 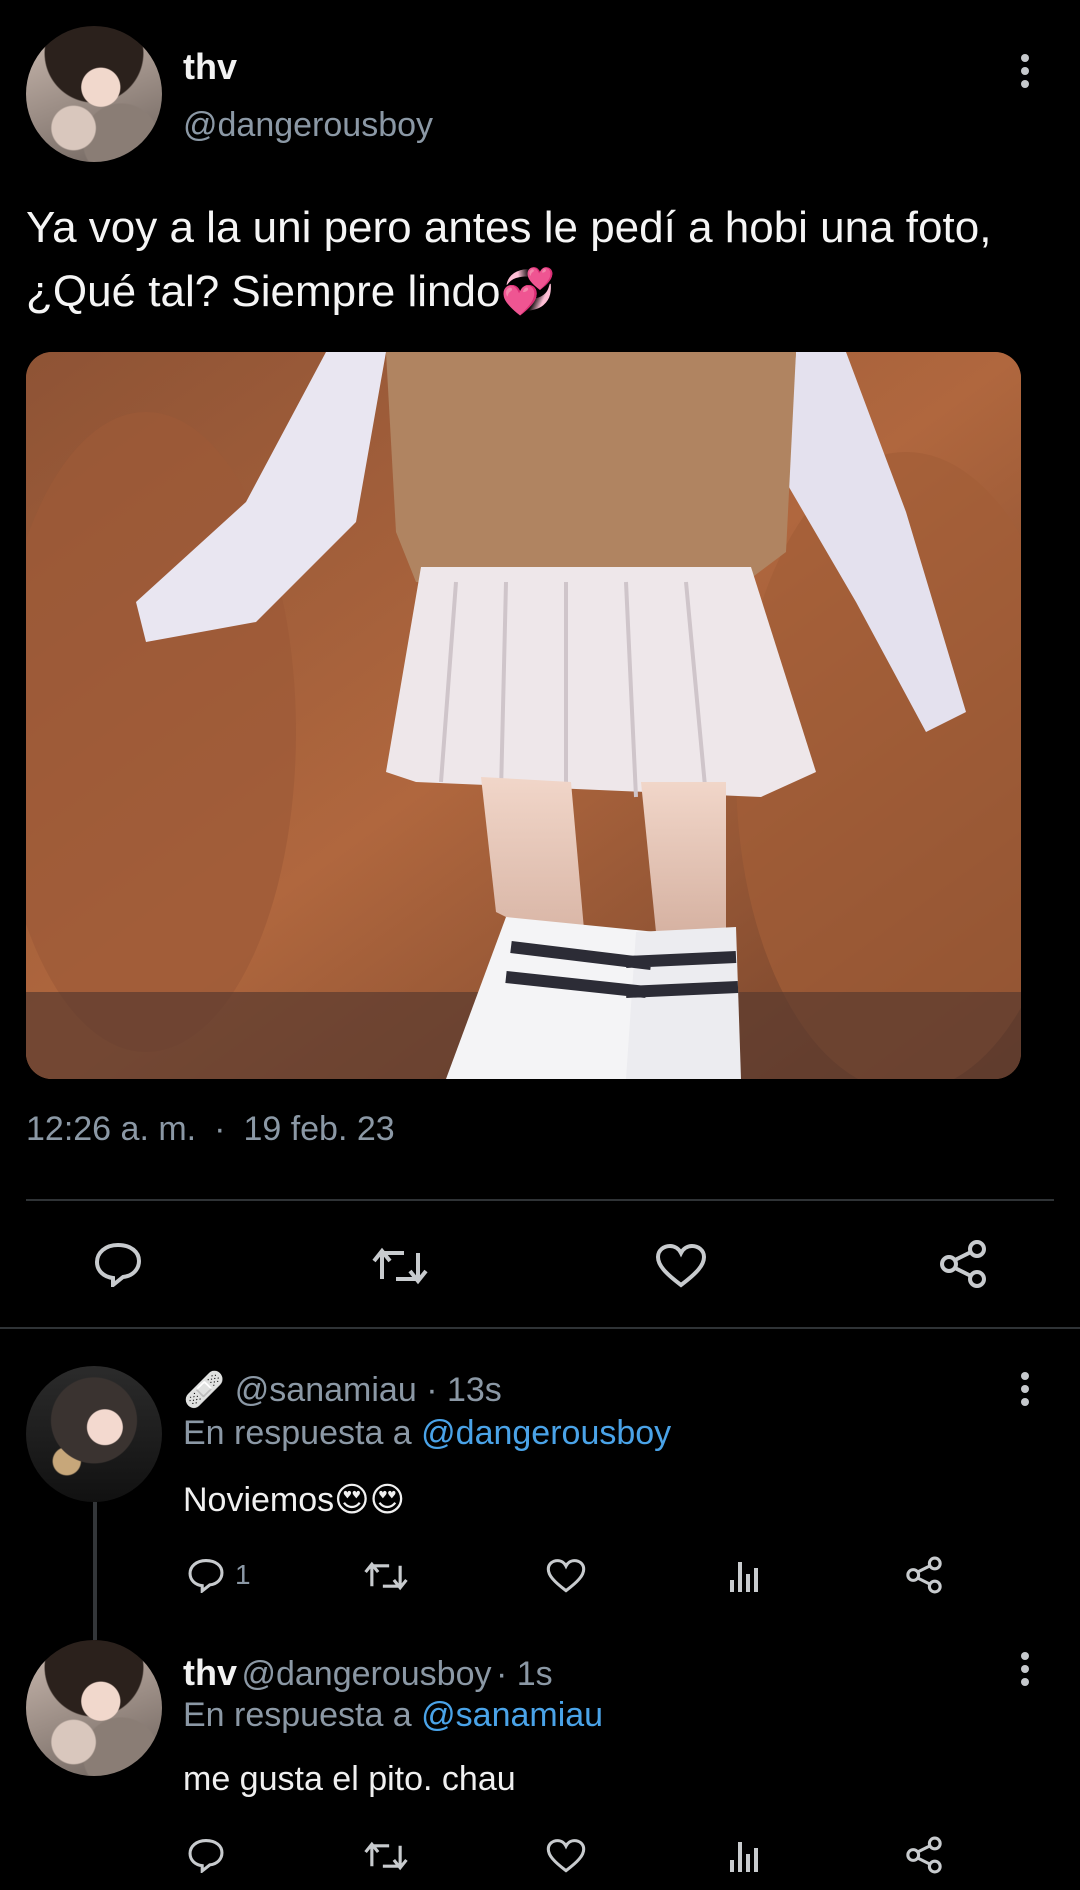 I want to click on reply2-name: thv, so click(x=210, y=1672).